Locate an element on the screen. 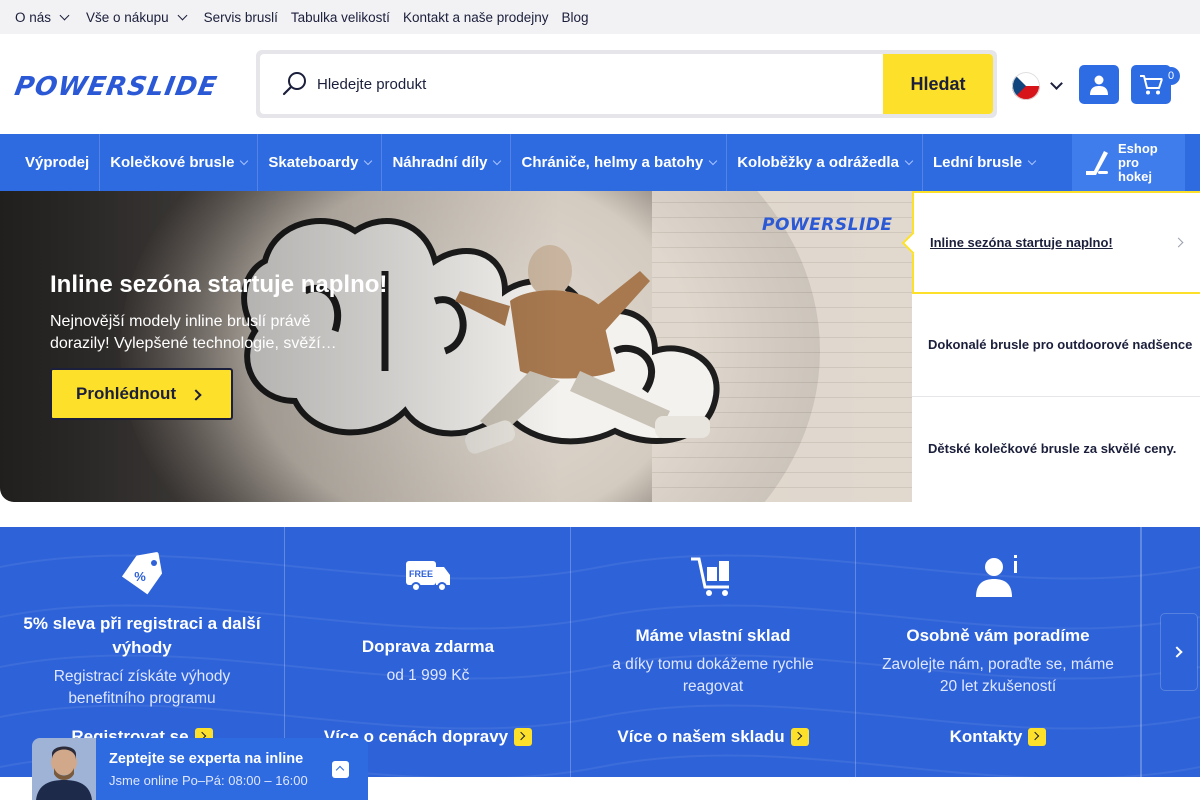  benefit-title: 5% sleva při registraci a další výhody is located at coordinates (142, 635).